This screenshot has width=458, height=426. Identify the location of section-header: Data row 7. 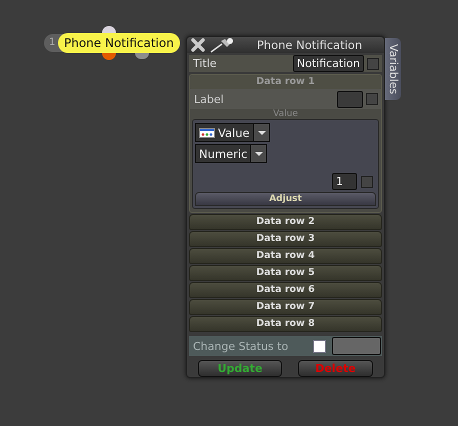
(285, 307).